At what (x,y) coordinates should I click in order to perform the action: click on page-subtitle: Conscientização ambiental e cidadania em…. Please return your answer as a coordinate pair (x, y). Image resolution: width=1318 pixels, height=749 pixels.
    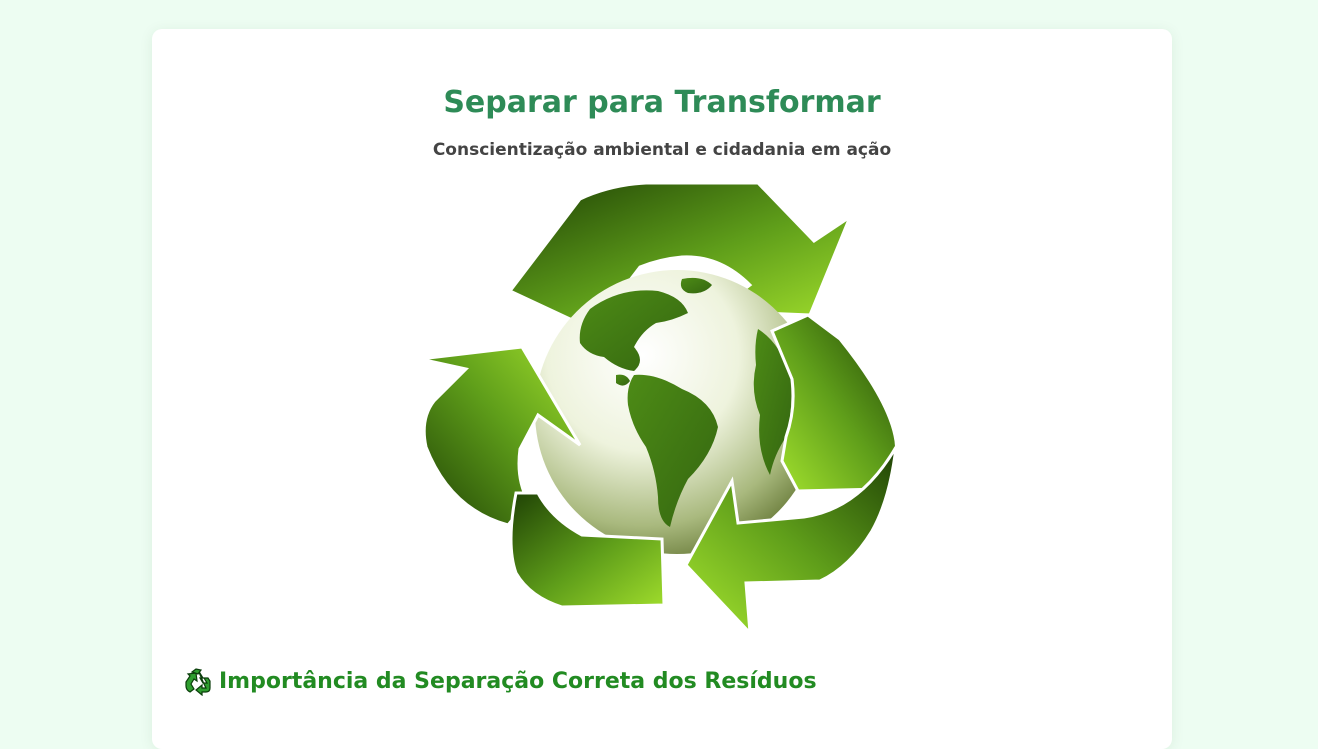
    Looking at the image, I should click on (662, 150).